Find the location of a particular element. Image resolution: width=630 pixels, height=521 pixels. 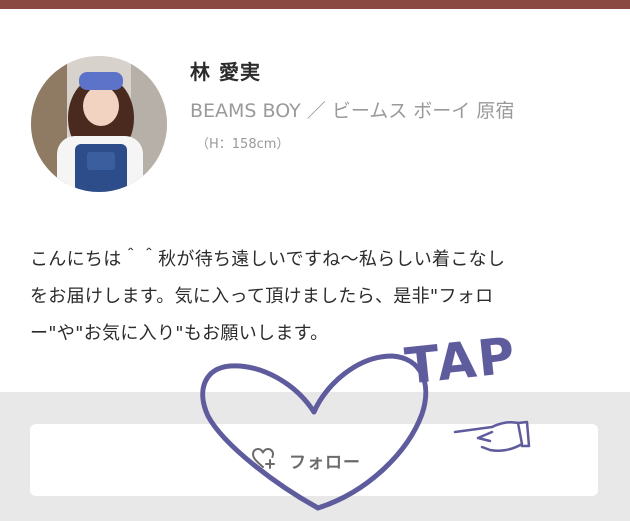

avatar is located at coordinates (99, 124).